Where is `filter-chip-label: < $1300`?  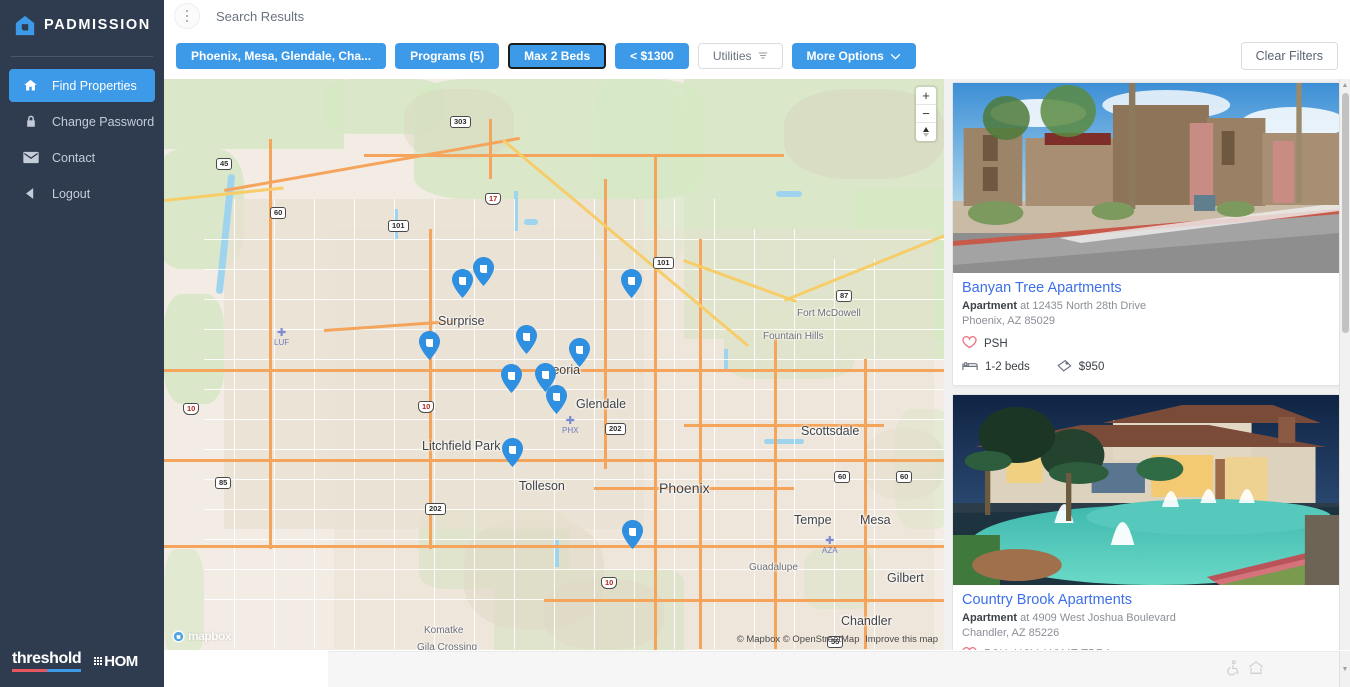 filter-chip-label: < $1300 is located at coordinates (652, 55).